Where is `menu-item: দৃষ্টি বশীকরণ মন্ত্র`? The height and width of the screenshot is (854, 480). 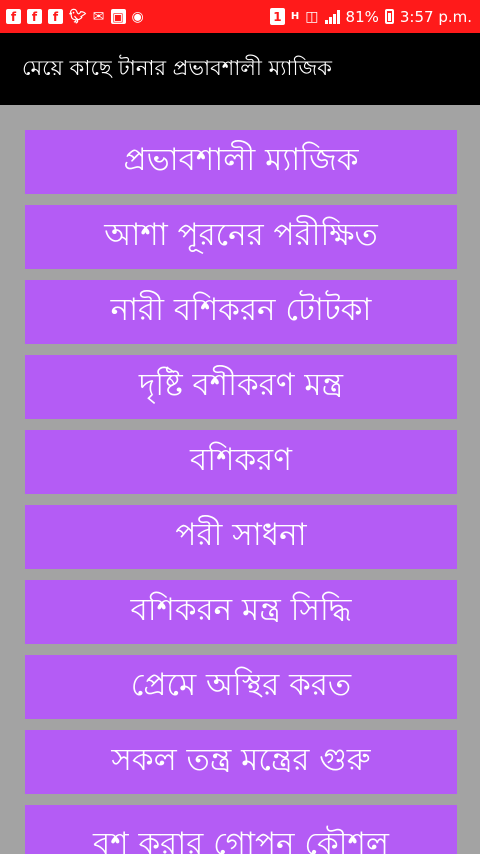 menu-item: দৃষ্টি বশীকরণ মন্ত্র is located at coordinates (241, 387).